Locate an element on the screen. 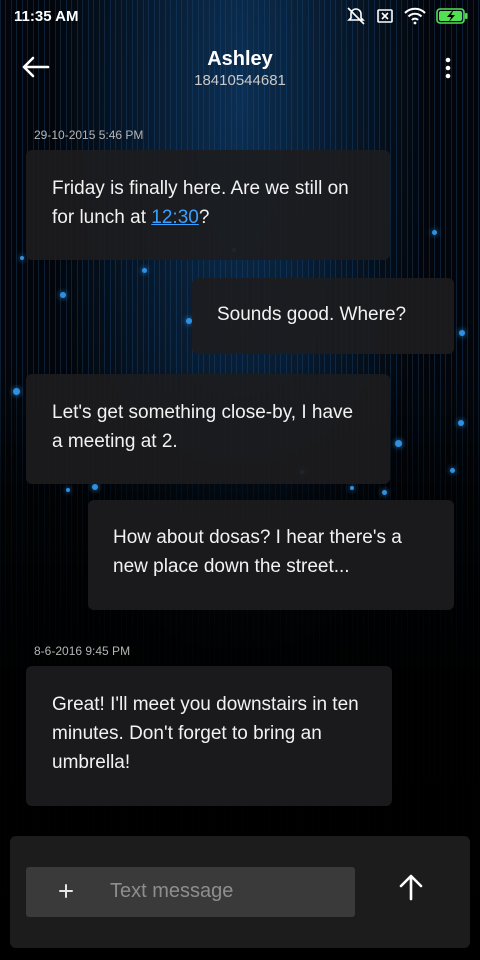 This screenshot has height=960, width=480. status-icons is located at coordinates (407, 16).